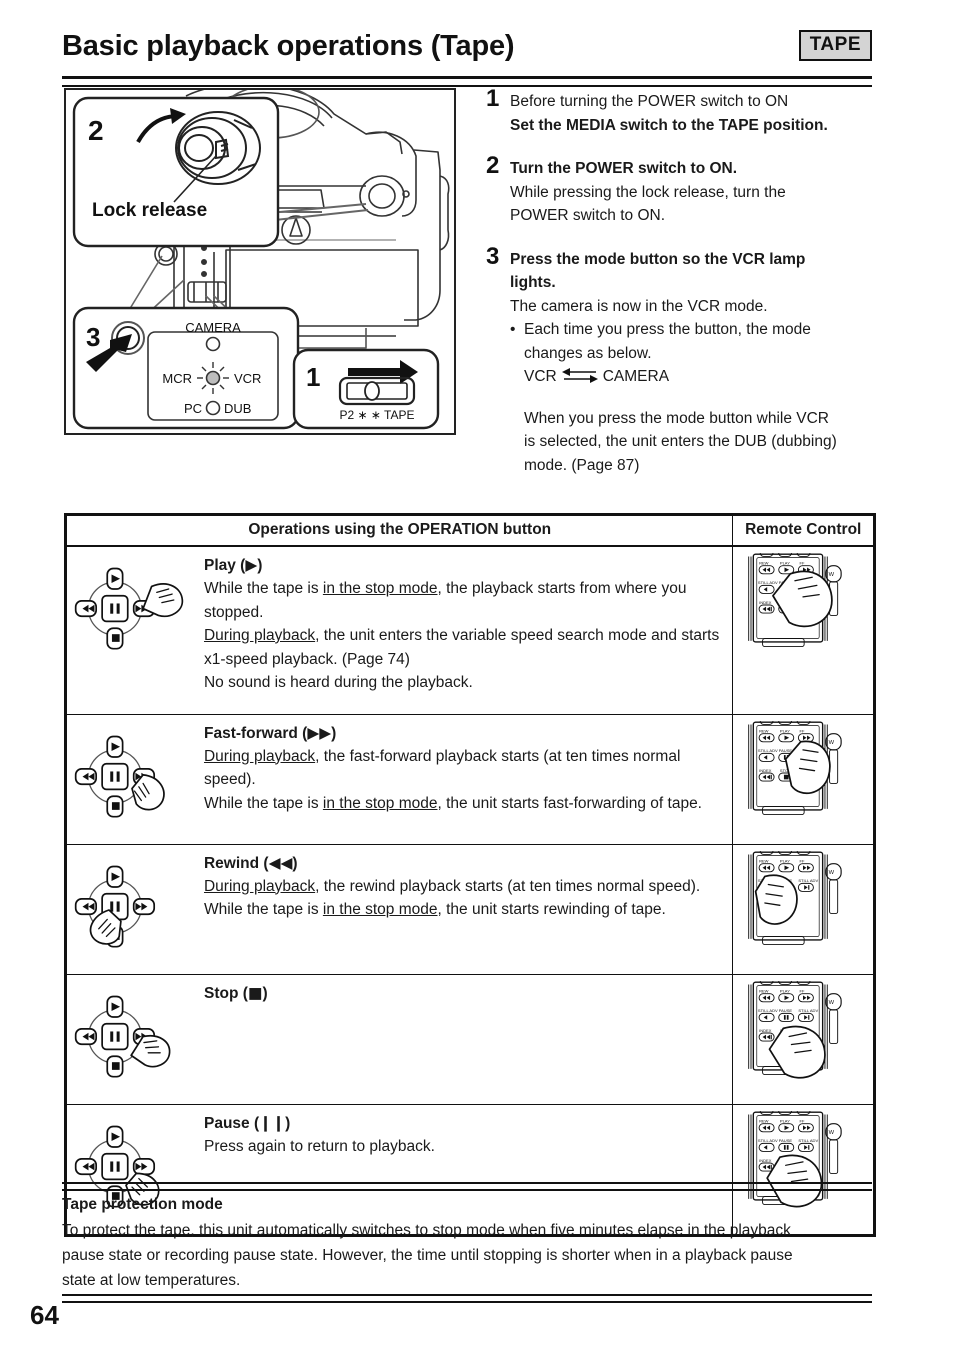  I want to click on step-3-number: 3, so click(493, 256).